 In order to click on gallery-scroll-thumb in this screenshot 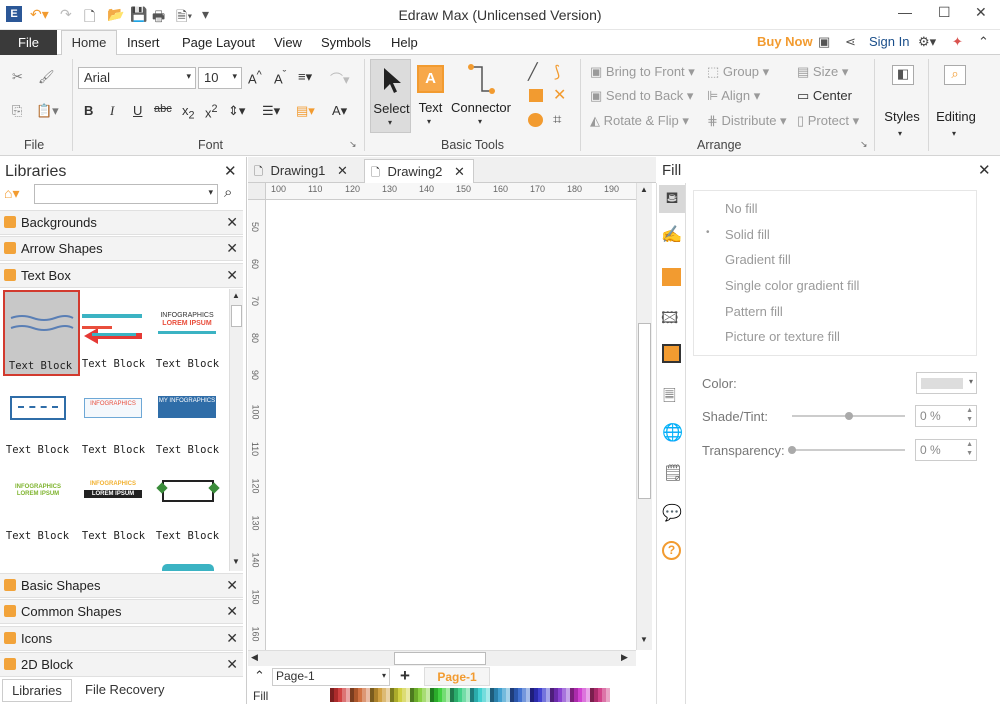, I will do `click(236, 316)`.